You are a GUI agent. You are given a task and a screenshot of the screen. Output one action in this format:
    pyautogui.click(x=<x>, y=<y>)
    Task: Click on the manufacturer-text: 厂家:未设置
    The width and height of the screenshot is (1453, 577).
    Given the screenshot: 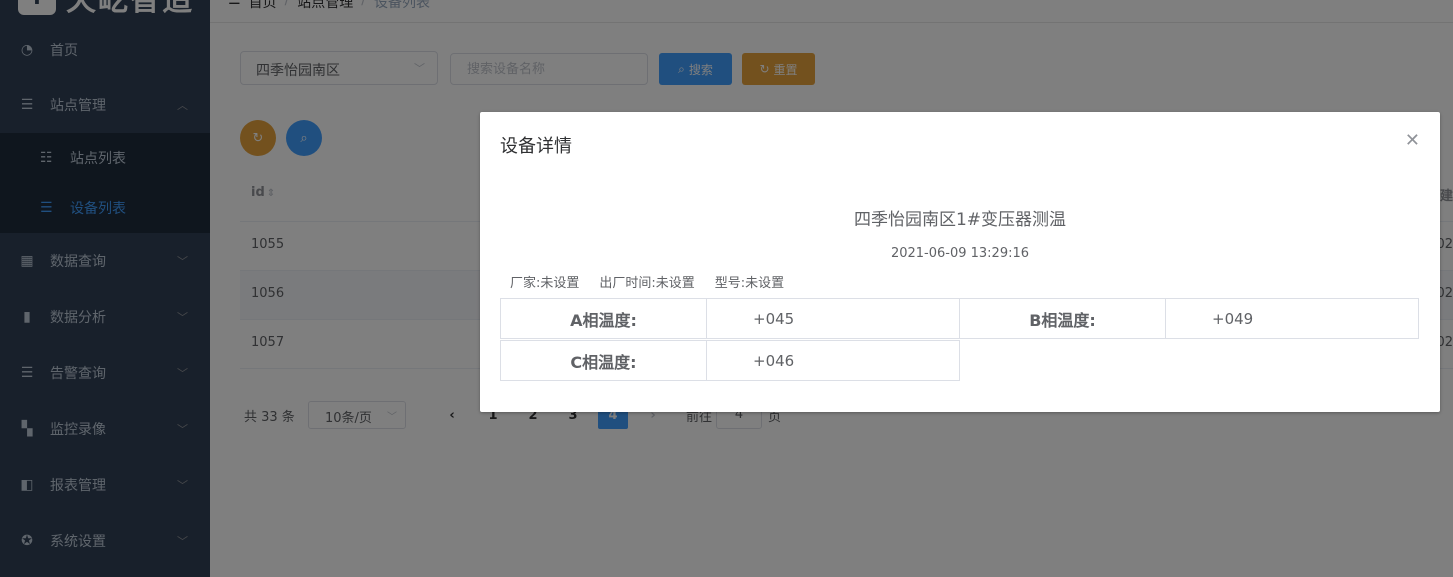 What is the action you would take?
    pyautogui.click(x=545, y=283)
    